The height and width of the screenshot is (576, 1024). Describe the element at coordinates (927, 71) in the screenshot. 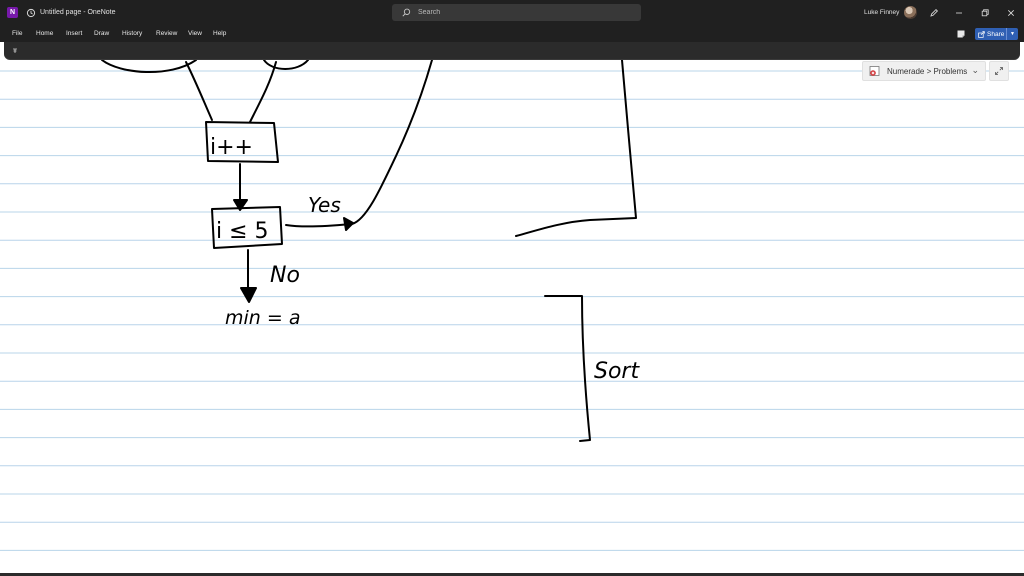

I see `notebook-breadcrumb: Numerade > Problems` at that location.